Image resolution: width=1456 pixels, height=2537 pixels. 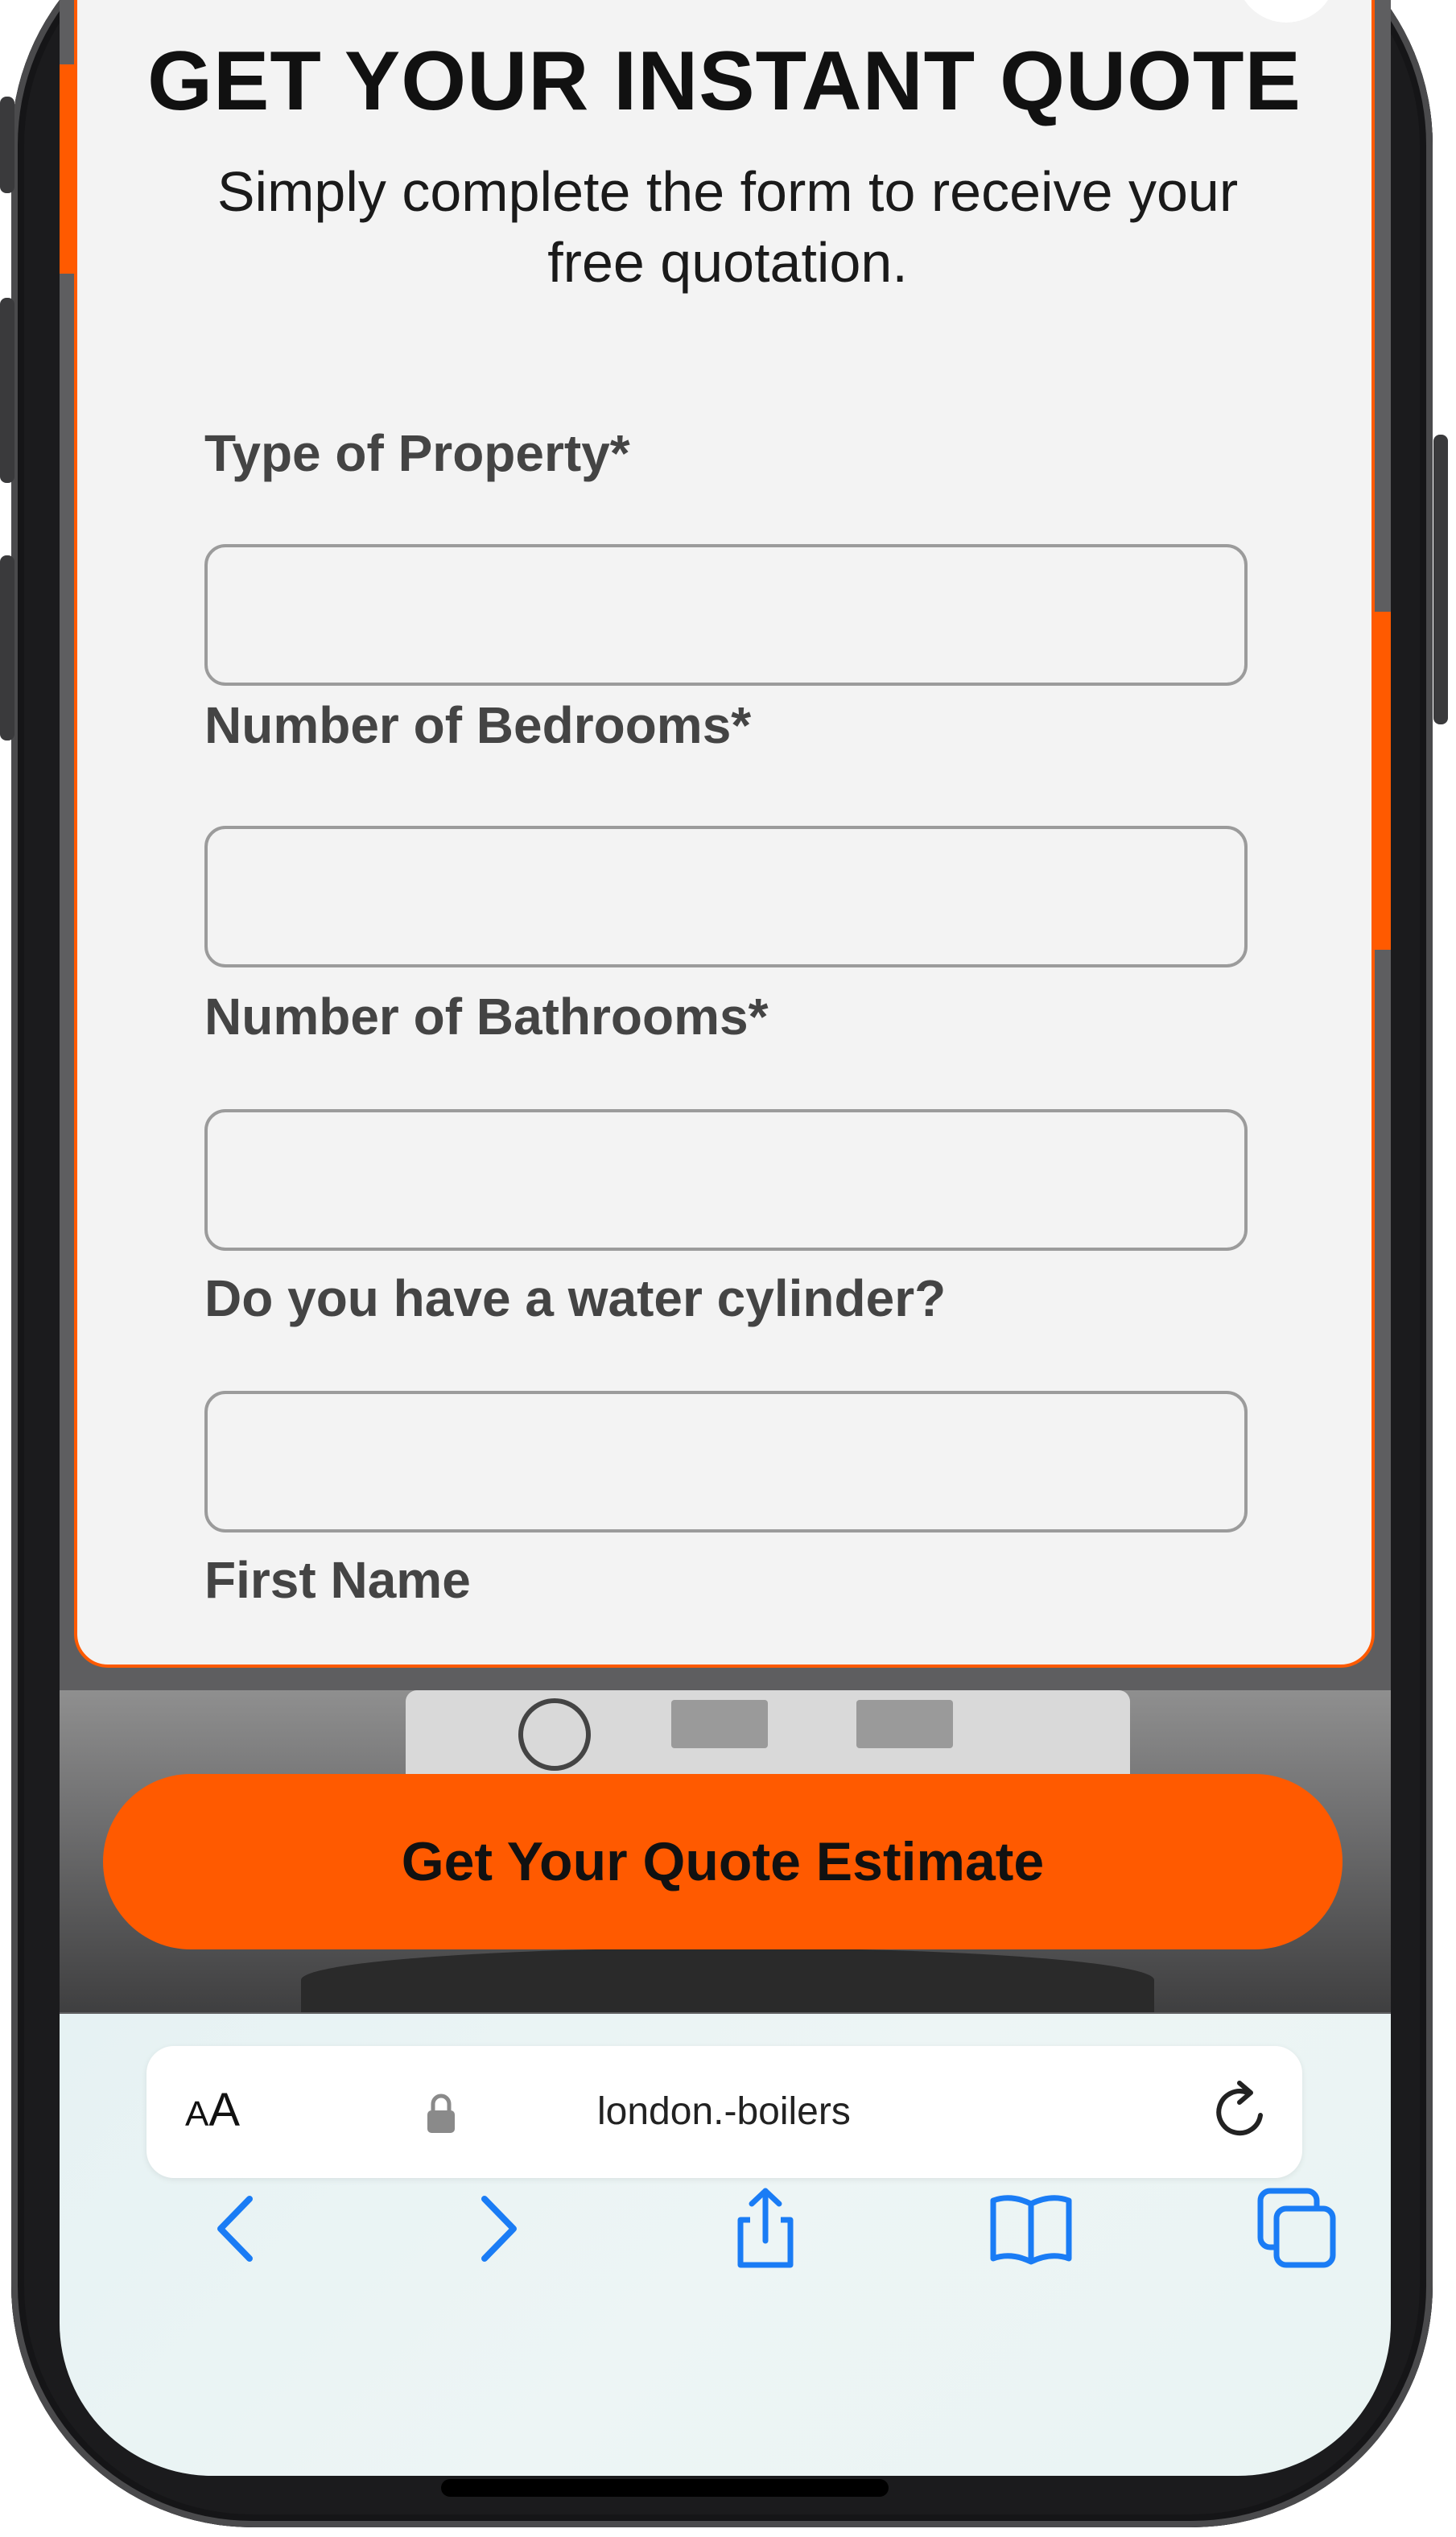 What do you see at coordinates (487, 1017) in the screenshot?
I see `bathrooms-label: Number of Bathrooms*` at bounding box center [487, 1017].